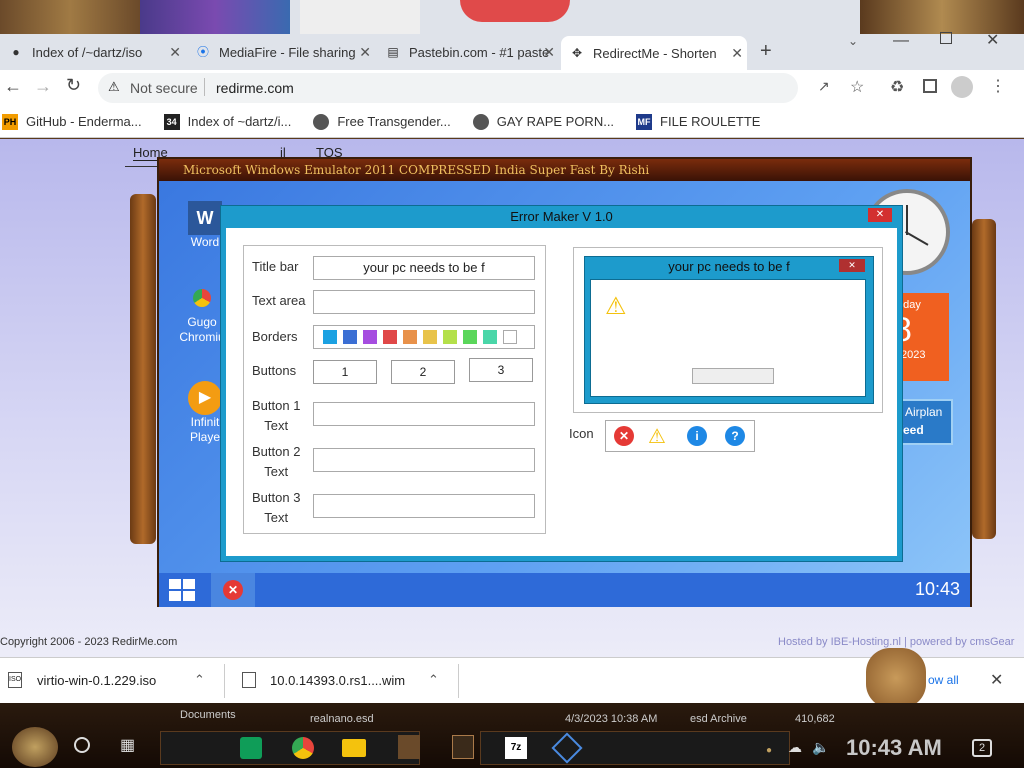 This screenshot has width=1024, height=768. Describe the element at coordinates (992, 40) in the screenshot. I see `close-window-button: ✕` at that location.